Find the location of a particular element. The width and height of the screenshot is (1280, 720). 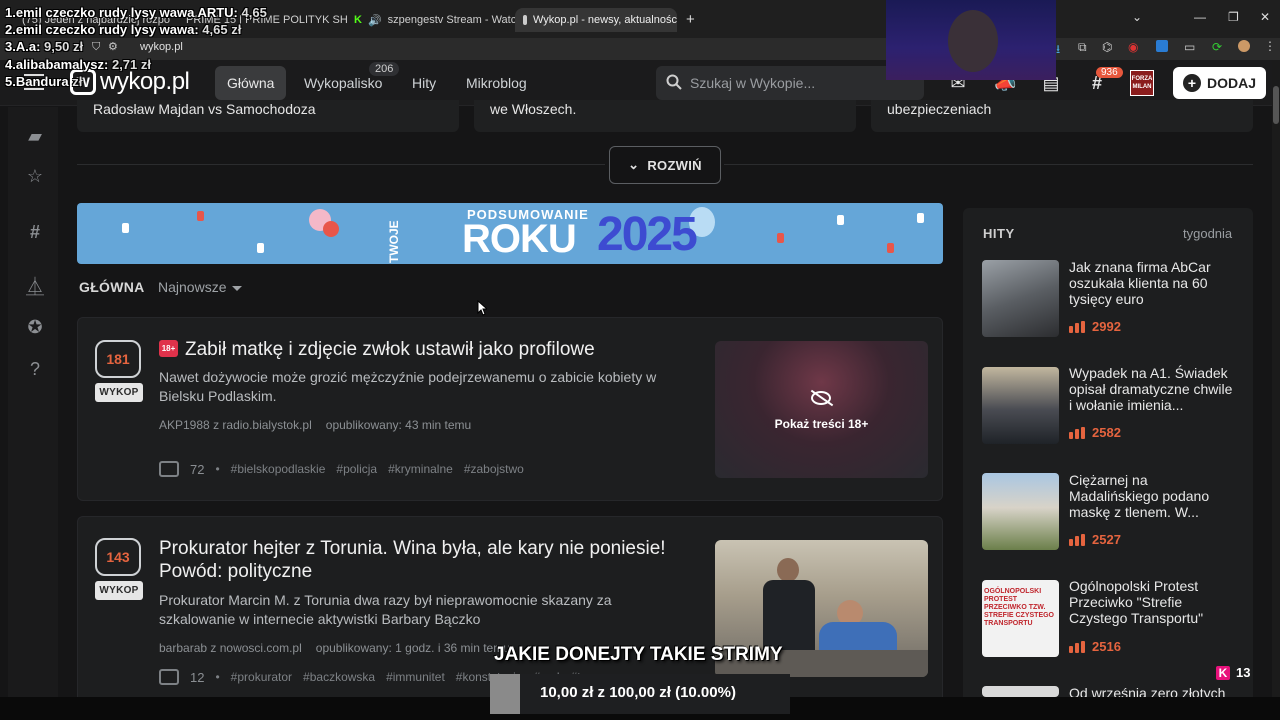

hashtag-icon: # is located at coordinates (35, 232).